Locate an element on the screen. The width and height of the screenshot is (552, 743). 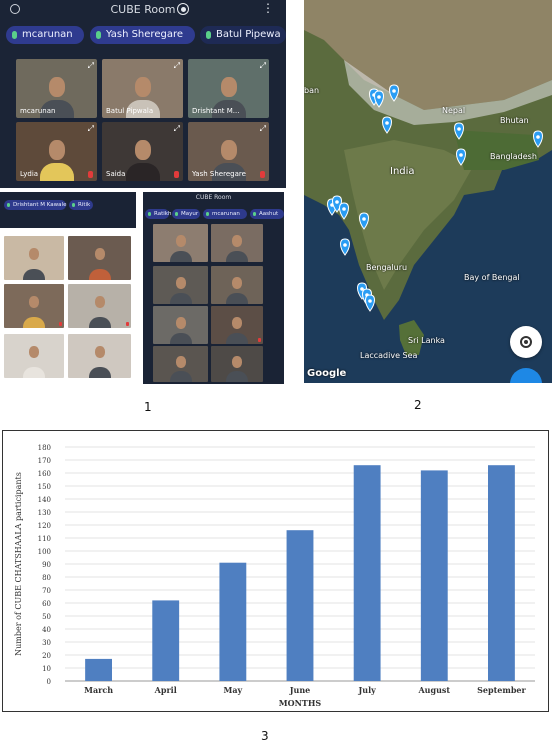
x-tick-label: June is located at coordinates (300, 690).